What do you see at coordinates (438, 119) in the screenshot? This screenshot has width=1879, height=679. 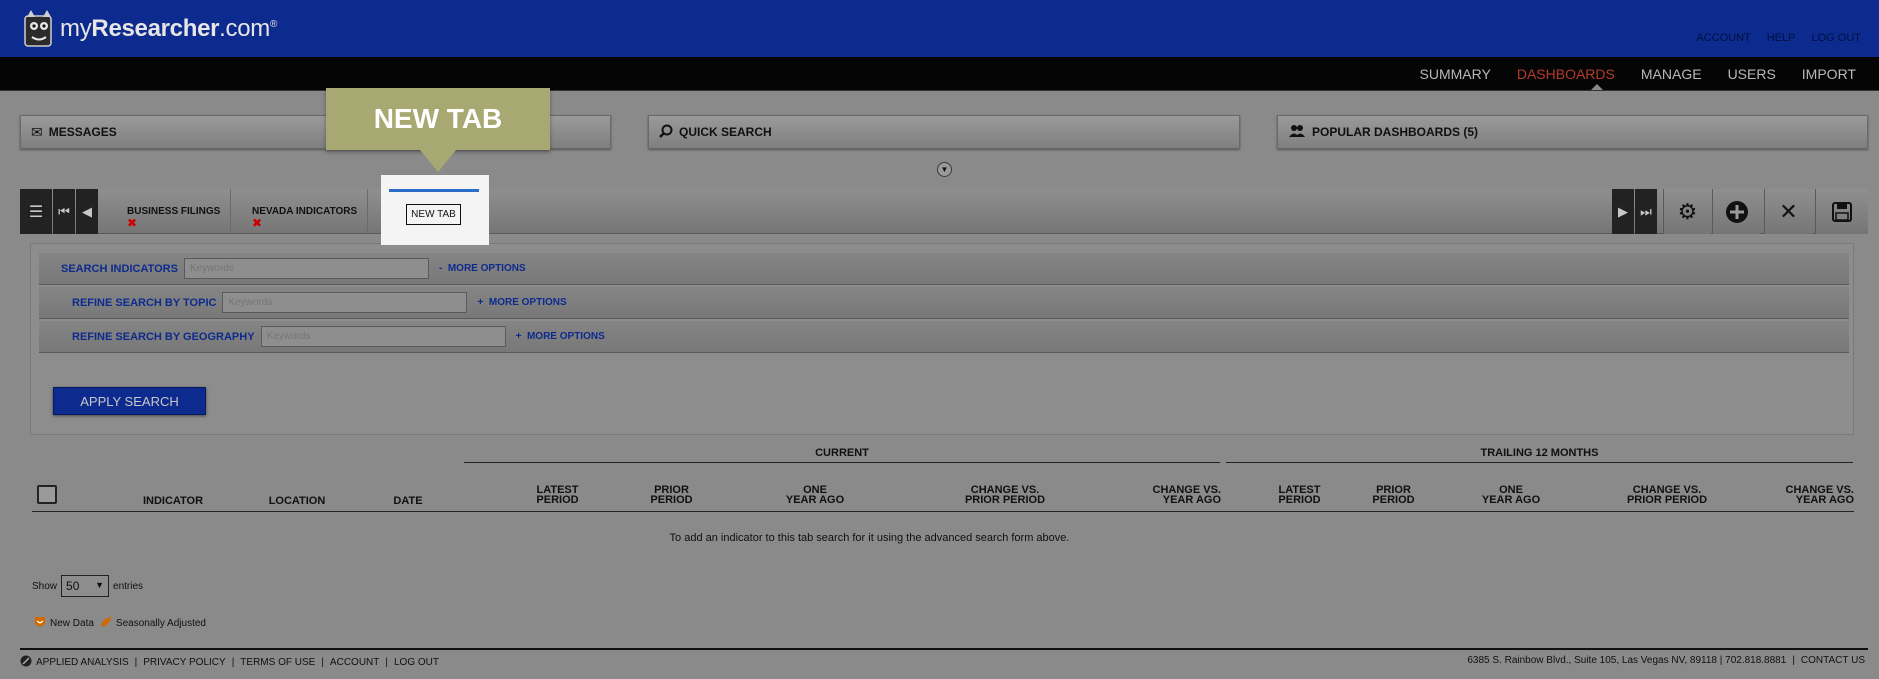 I see `new-tab-callout: NEW TAB` at bounding box center [438, 119].